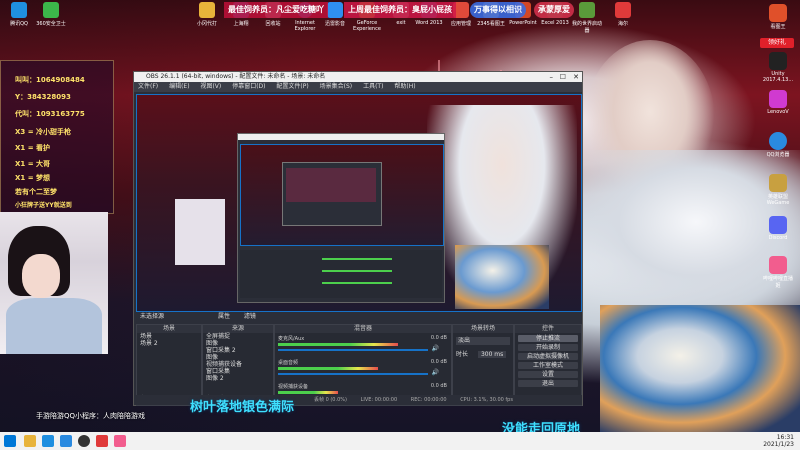 This screenshot has width=800, height=450. I want to click on controls-dock: 控件 停止推流 开始录制 启动虚拟摄像机 工作室模式 设置 退出, so click(548, 365).